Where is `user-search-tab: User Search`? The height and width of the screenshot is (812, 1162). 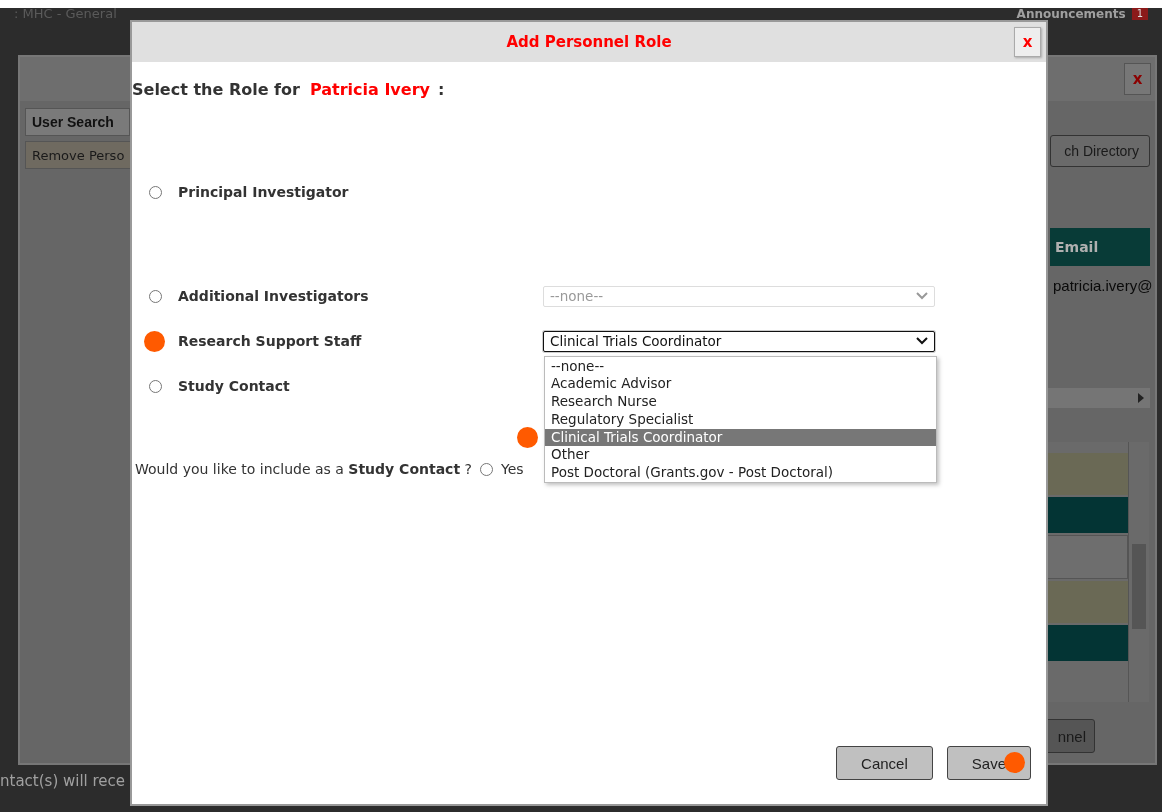 user-search-tab: User Search is located at coordinates (77, 122).